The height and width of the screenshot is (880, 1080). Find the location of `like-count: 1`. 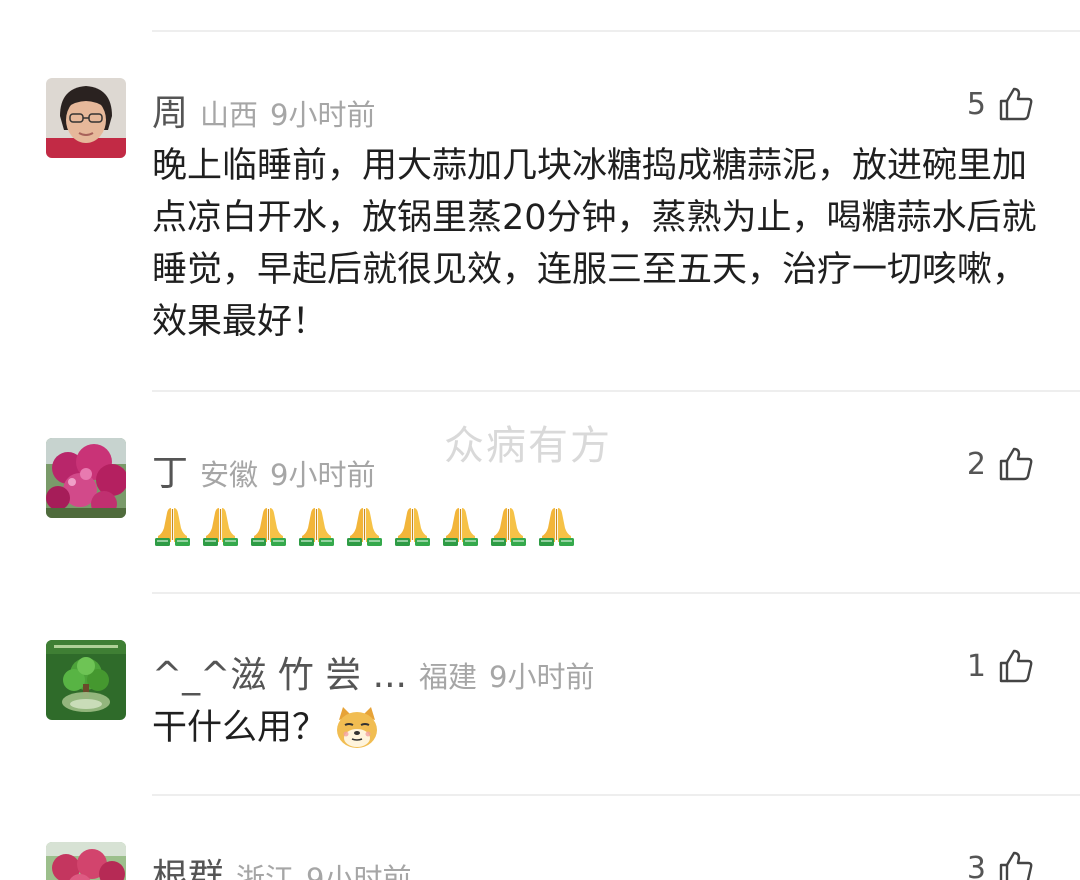

like-count: 1 is located at coordinates (976, 666).